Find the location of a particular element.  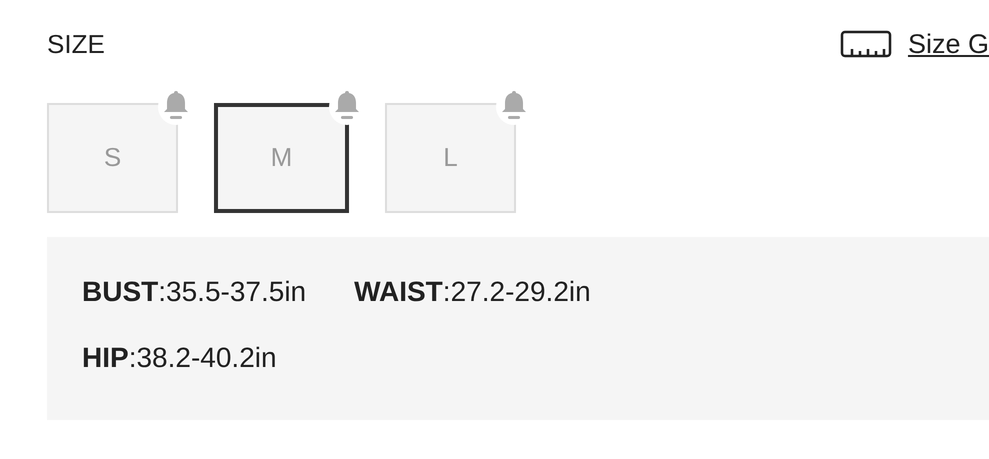

measurement: WAIST:27.2-29.2in is located at coordinates (472, 291).